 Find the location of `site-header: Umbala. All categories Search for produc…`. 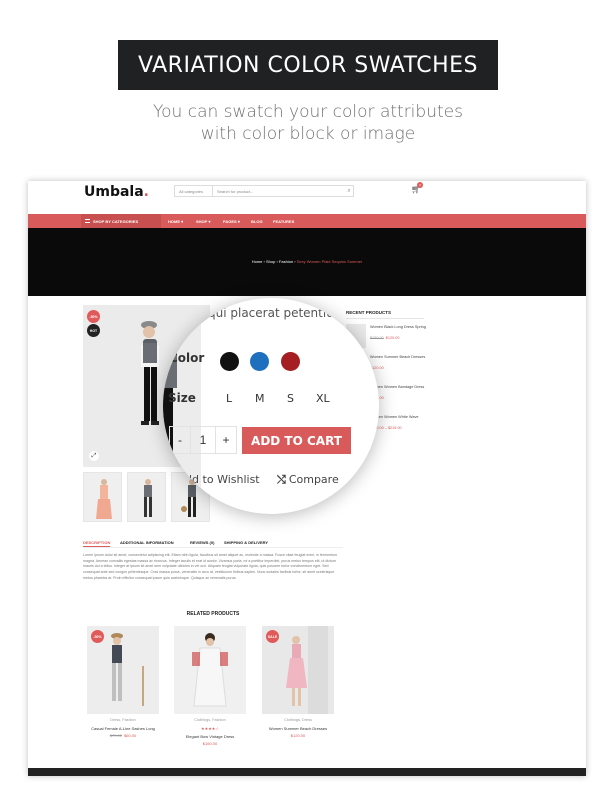

site-header: Umbala. All categories Search for produc… is located at coordinates (307, 197).